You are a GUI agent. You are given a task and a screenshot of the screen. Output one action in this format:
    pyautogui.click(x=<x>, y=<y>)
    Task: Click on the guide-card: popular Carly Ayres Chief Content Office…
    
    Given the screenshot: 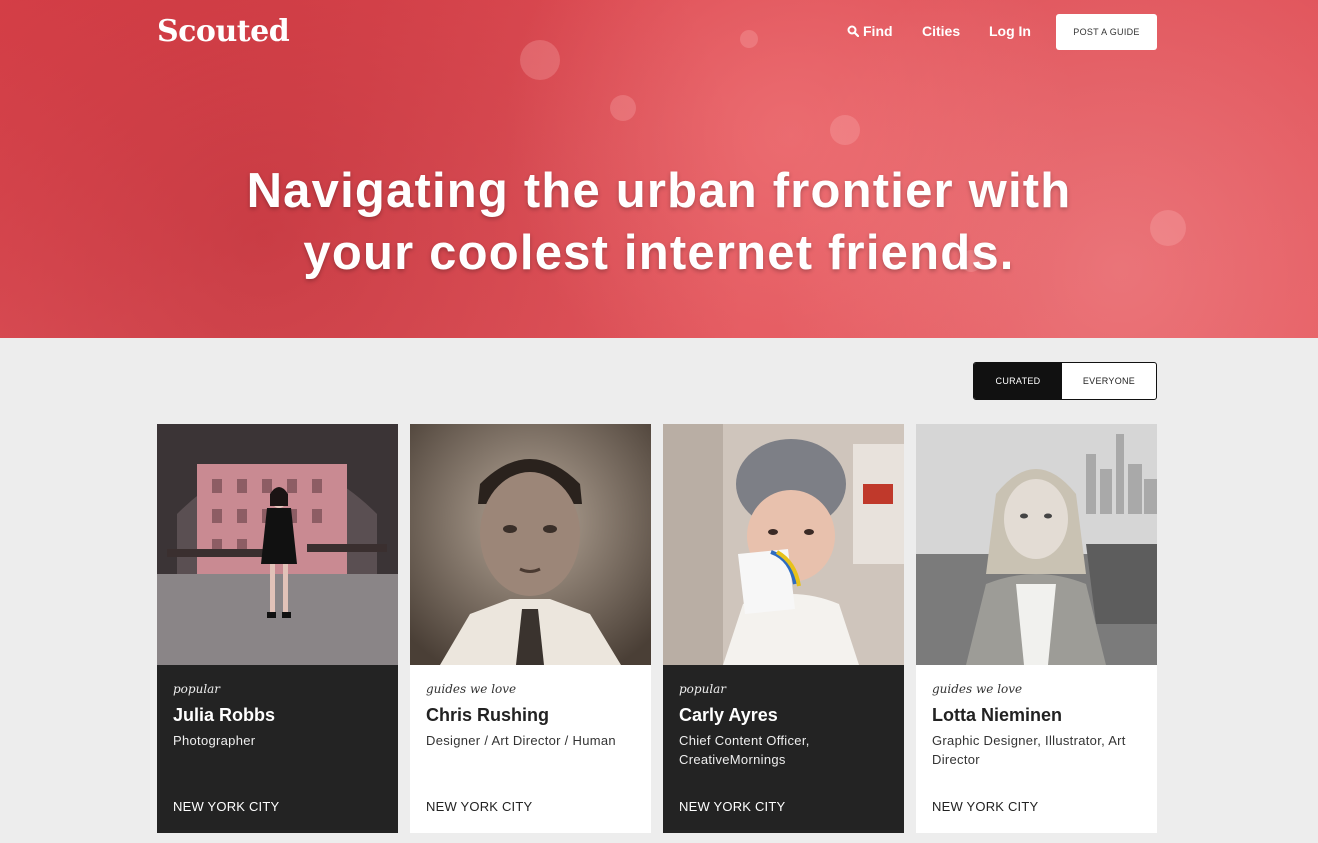 What is the action you would take?
    pyautogui.click(x=783, y=628)
    